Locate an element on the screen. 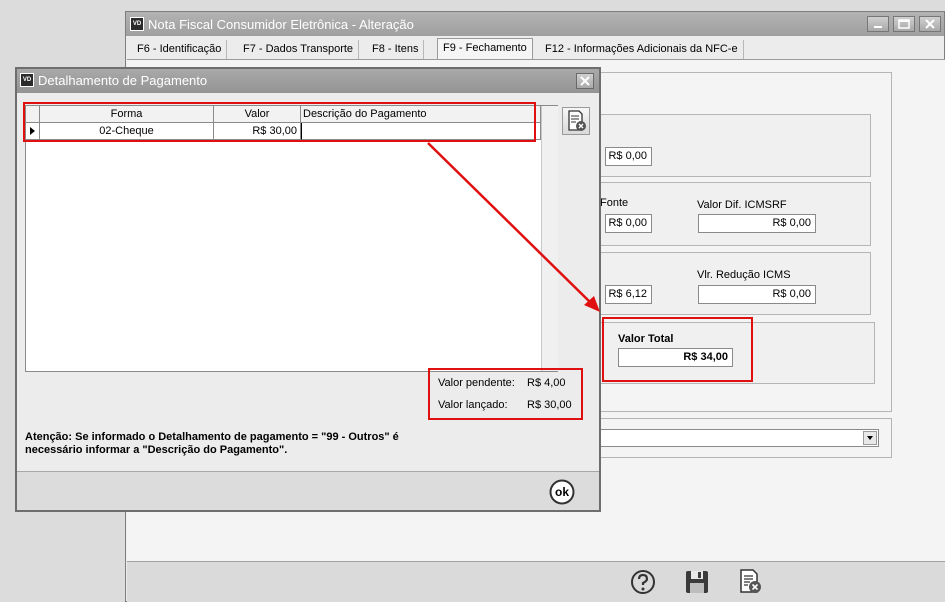 The width and height of the screenshot is (945, 602). highlight-arrow is located at coordinates (513, 227).